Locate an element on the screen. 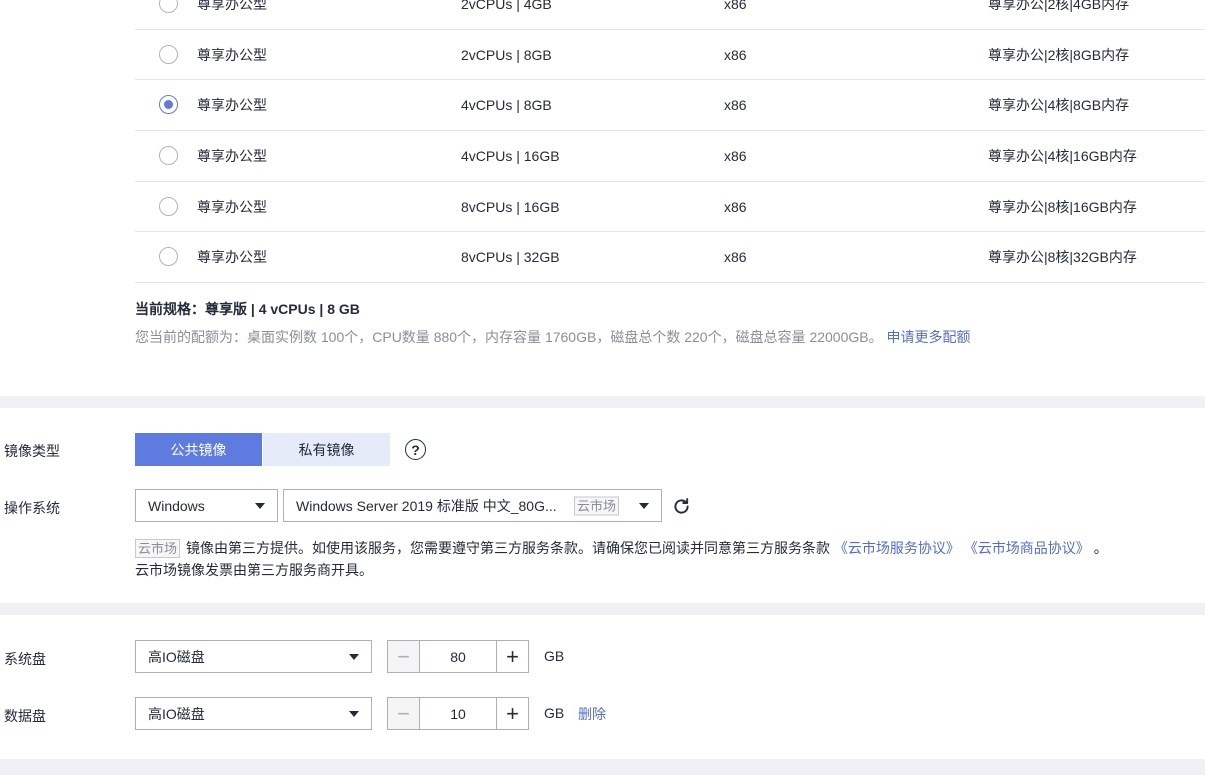 The height and width of the screenshot is (775, 1205). public-image-tab: 公共镜像 is located at coordinates (198, 449).